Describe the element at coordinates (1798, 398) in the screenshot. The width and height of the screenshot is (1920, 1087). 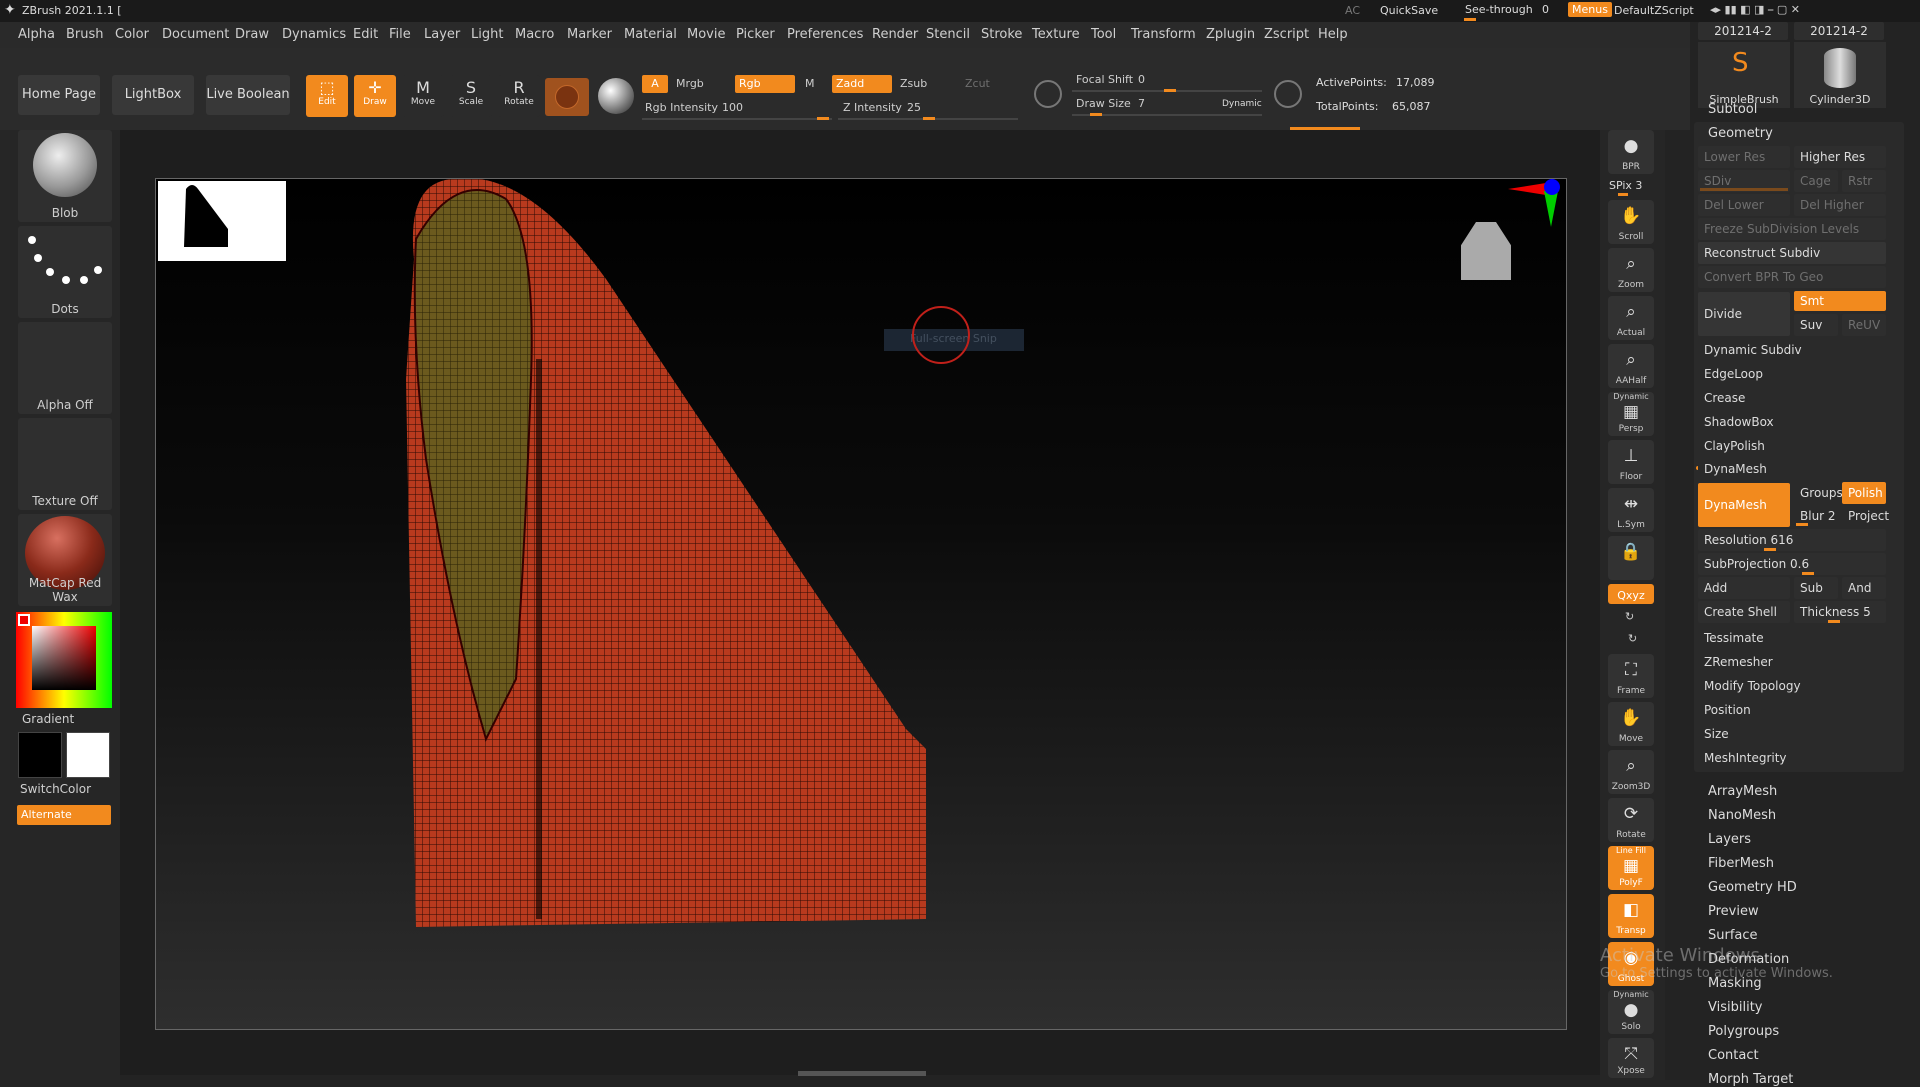
I see `crease-item: Crease` at that location.